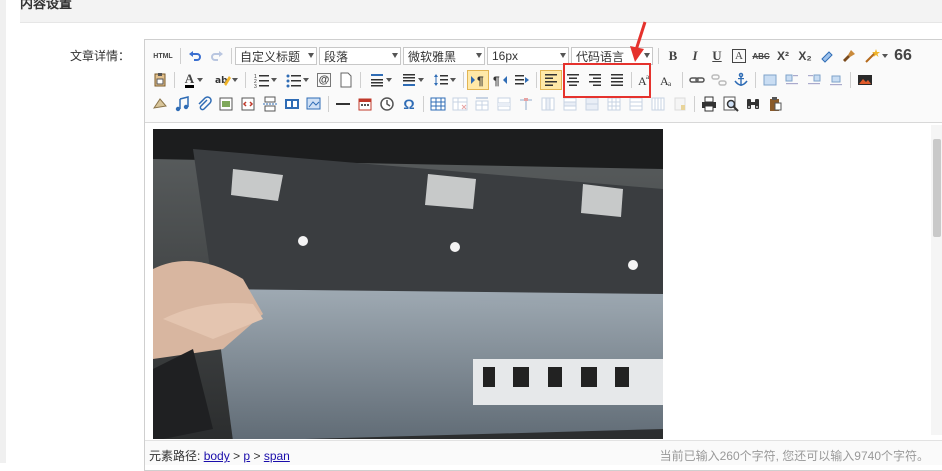 The height and width of the screenshot is (471, 942). Describe the element at coordinates (226, 104) in the screenshot. I see `insert-frame-button` at that location.